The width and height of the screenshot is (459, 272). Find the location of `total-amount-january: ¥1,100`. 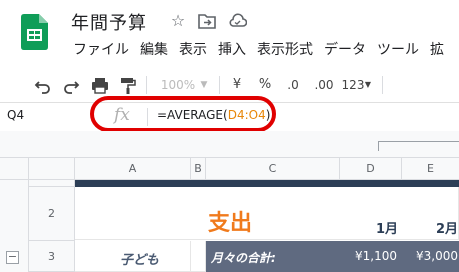

total-amount-january: ¥1,100 is located at coordinates (376, 256).